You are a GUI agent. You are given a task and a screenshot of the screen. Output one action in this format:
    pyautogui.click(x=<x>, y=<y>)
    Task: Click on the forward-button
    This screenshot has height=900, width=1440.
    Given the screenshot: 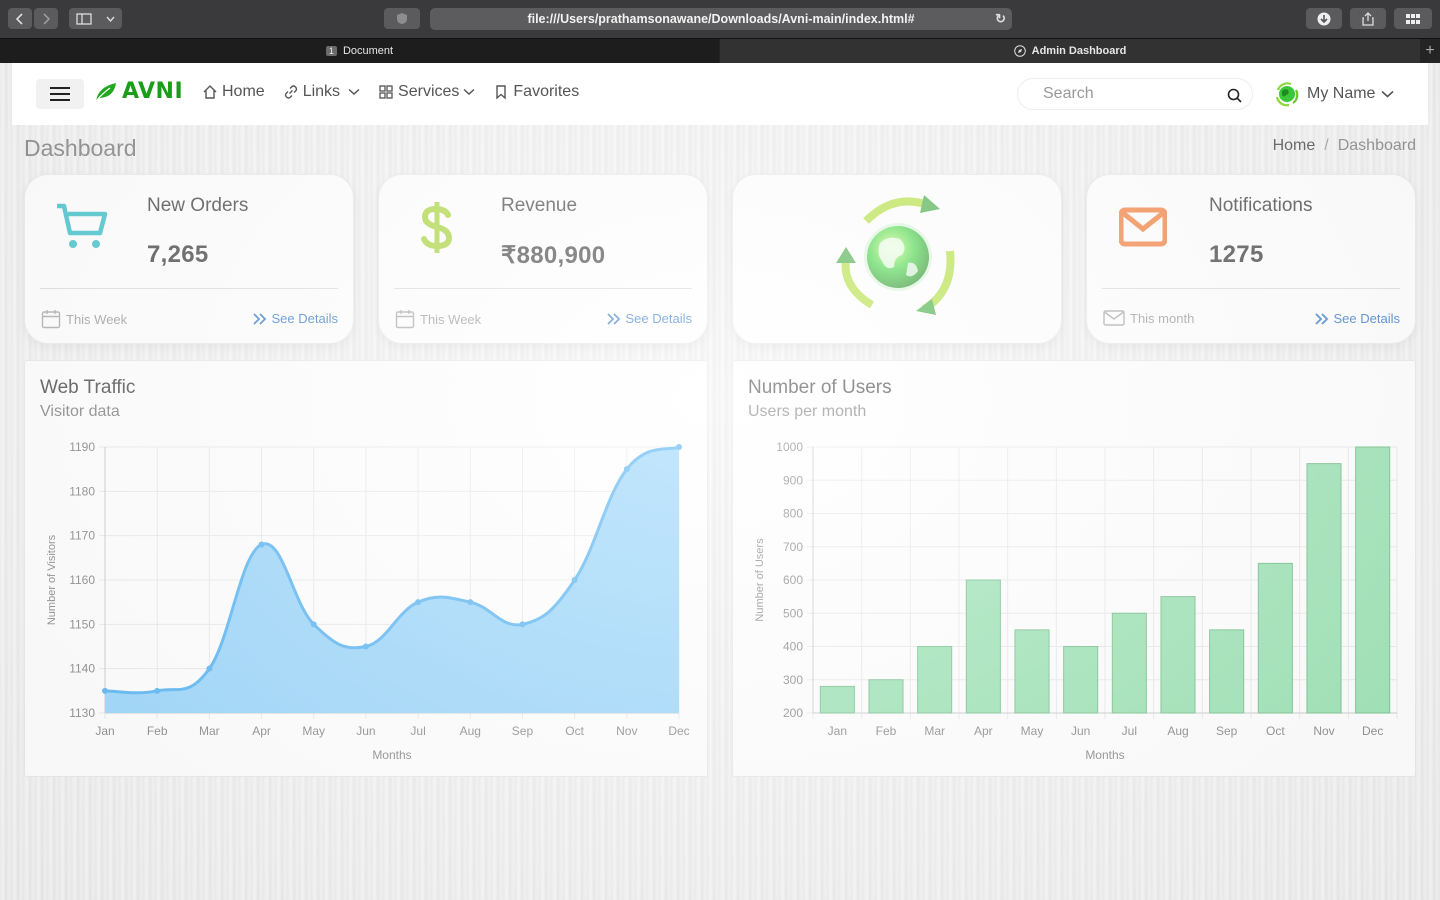 What is the action you would take?
    pyautogui.click(x=46, y=18)
    